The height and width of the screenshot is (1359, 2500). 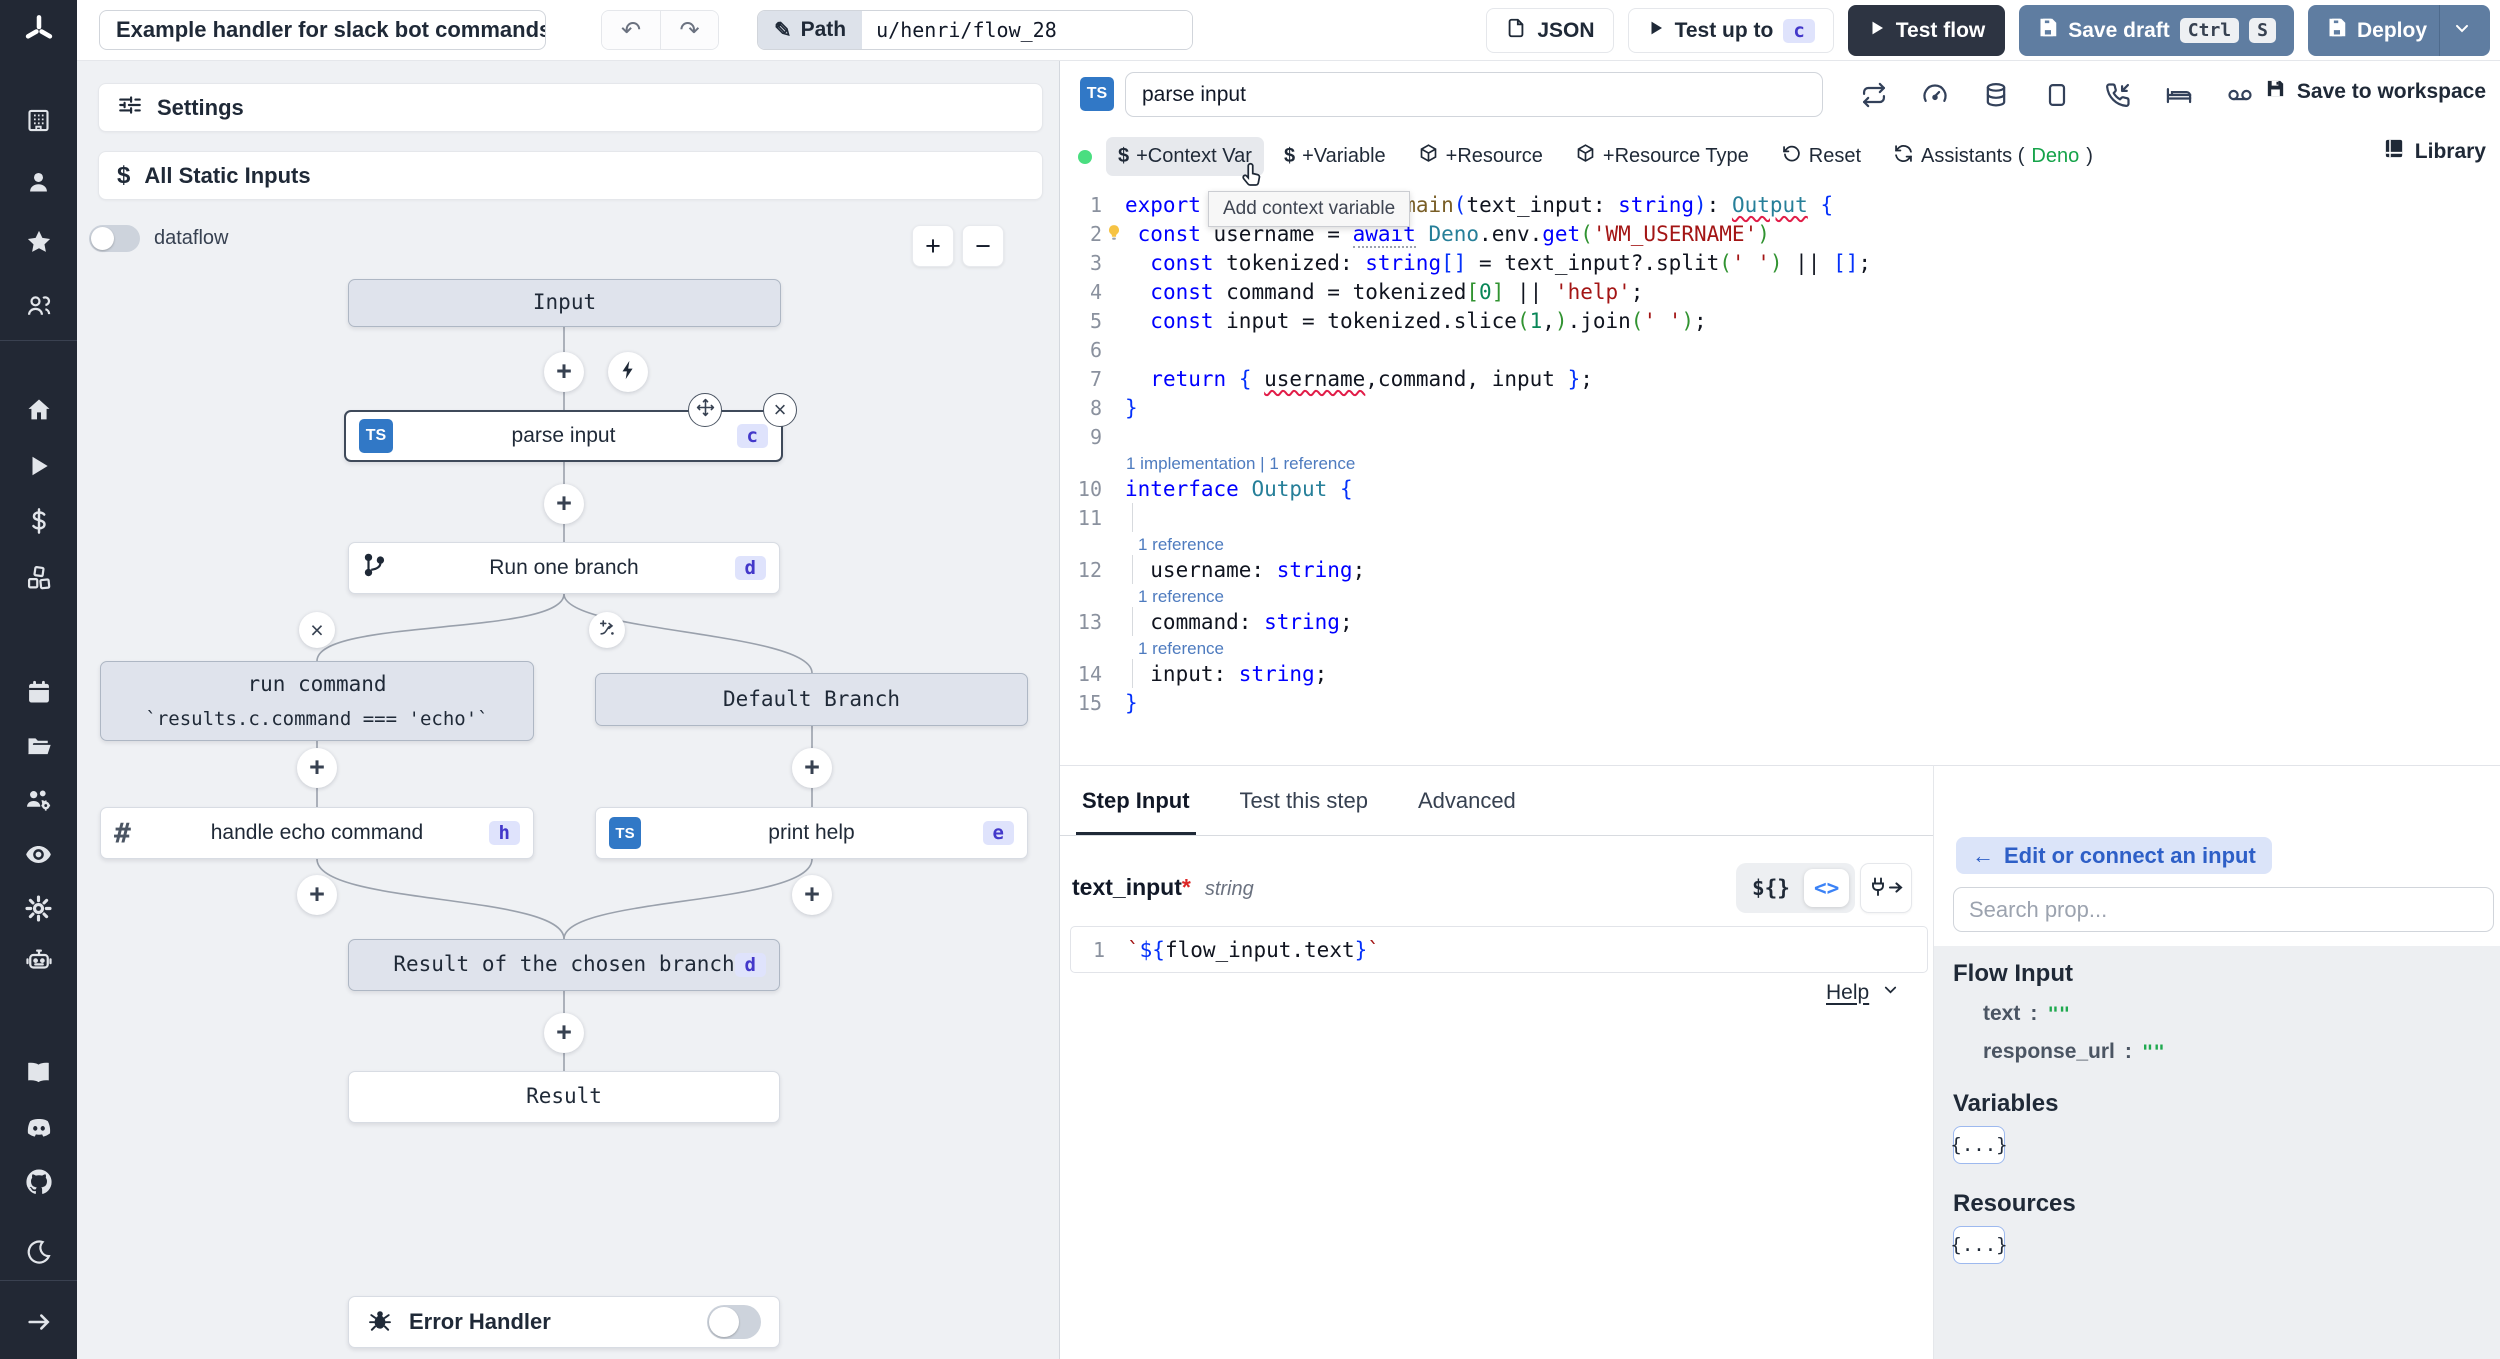 What do you see at coordinates (1780, 673) in the screenshot?
I see `code-line: 14 input: string;` at bounding box center [1780, 673].